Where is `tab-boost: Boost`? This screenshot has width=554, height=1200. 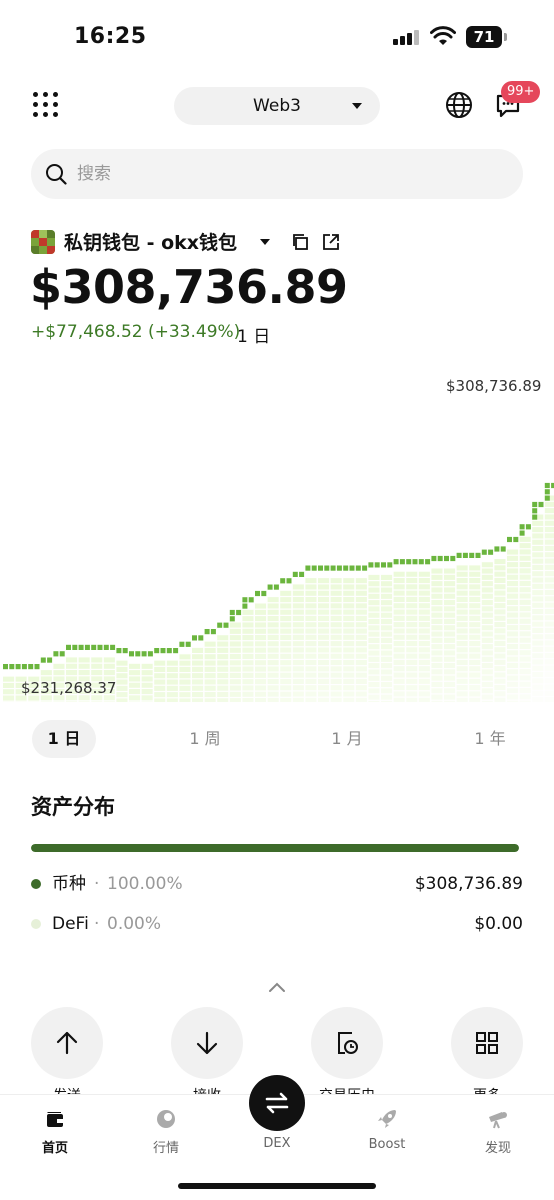
tab-boost: Boost is located at coordinates (387, 1130).